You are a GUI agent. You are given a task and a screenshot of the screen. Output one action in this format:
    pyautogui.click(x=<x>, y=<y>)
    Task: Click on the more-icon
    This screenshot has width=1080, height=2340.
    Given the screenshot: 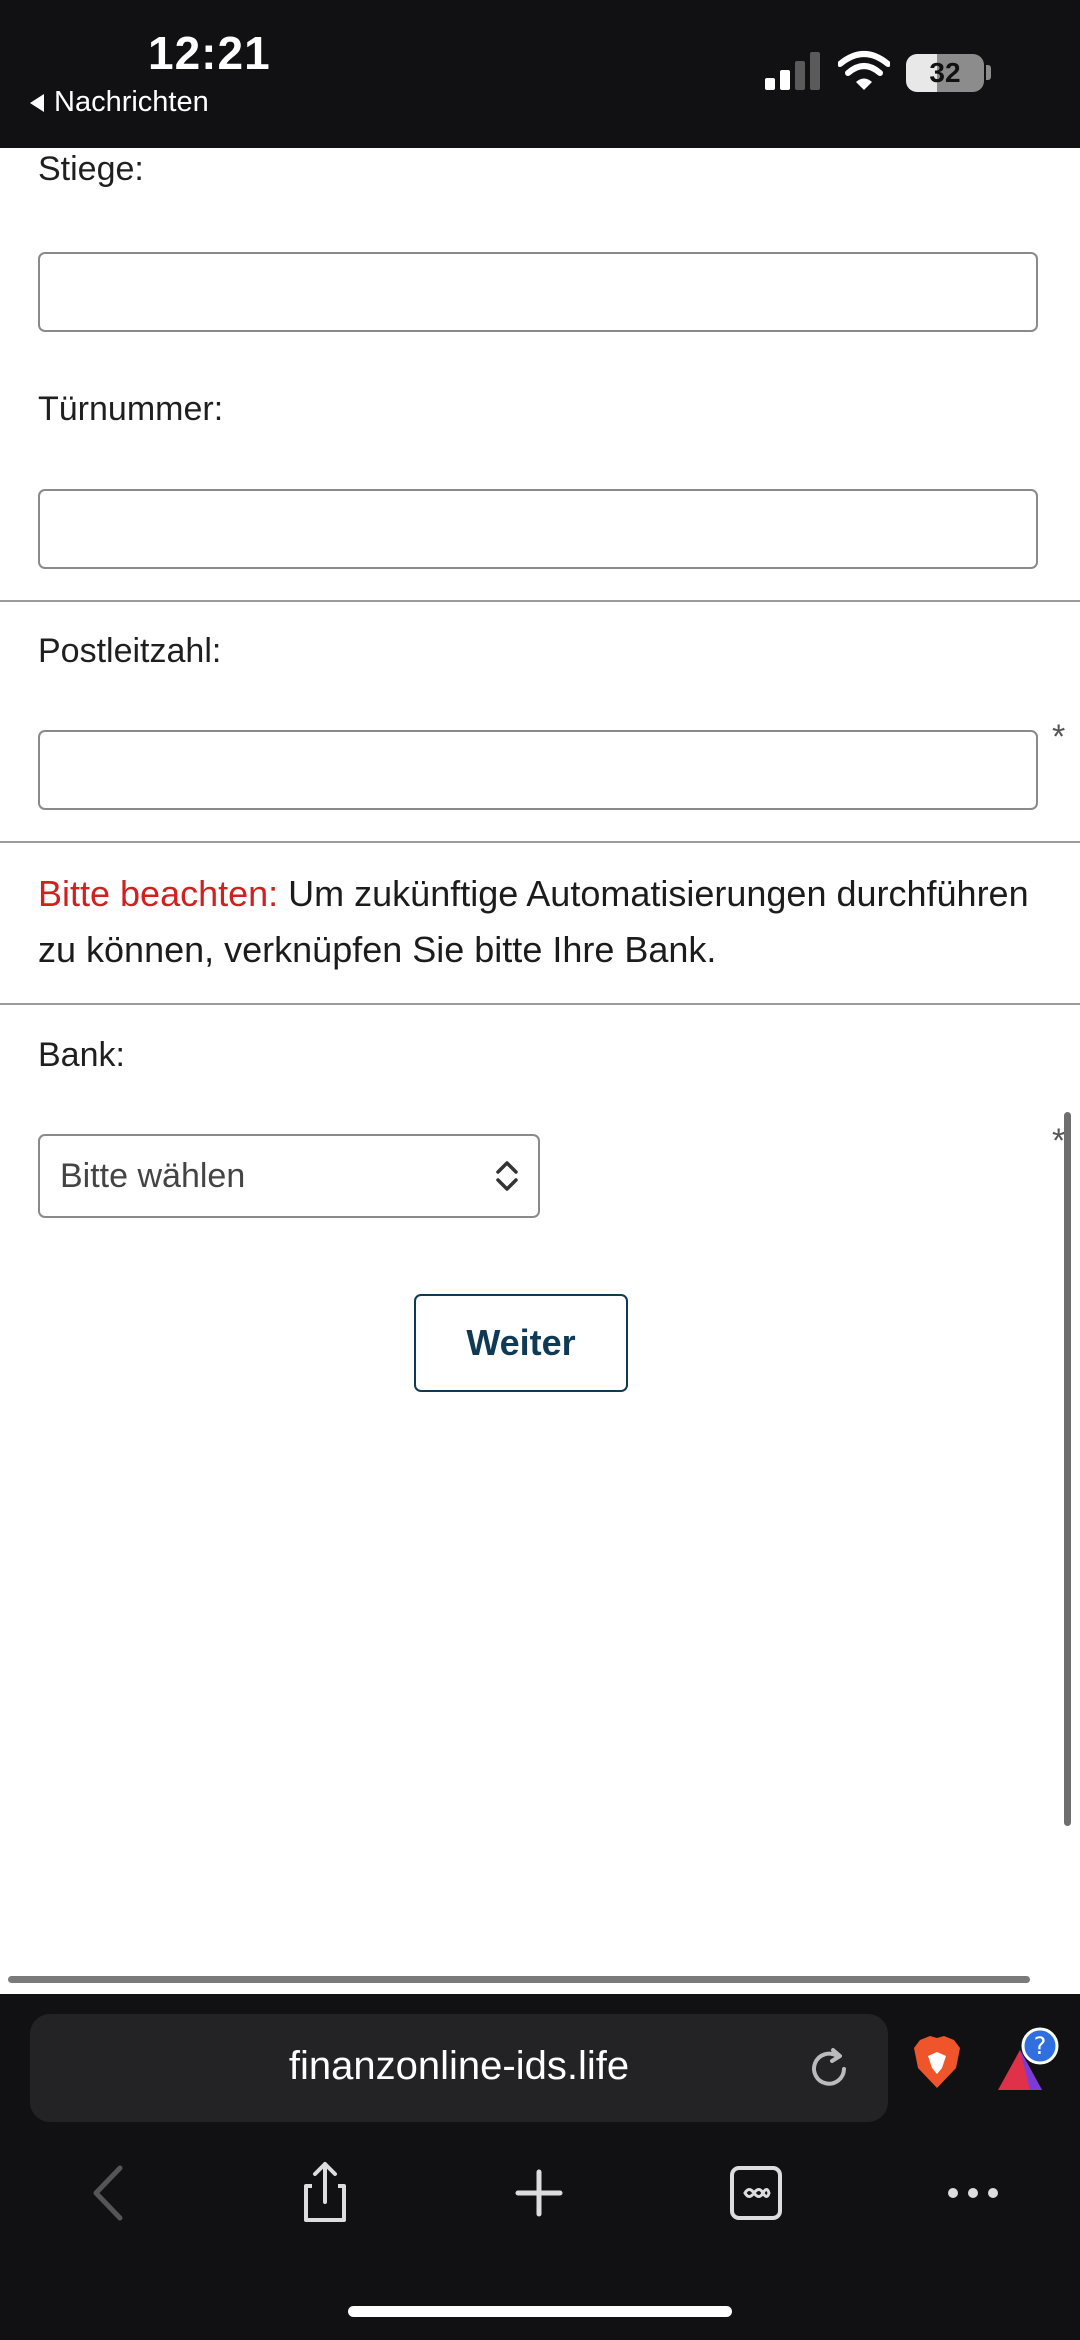 What is the action you would take?
    pyautogui.click(x=973, y=2193)
    